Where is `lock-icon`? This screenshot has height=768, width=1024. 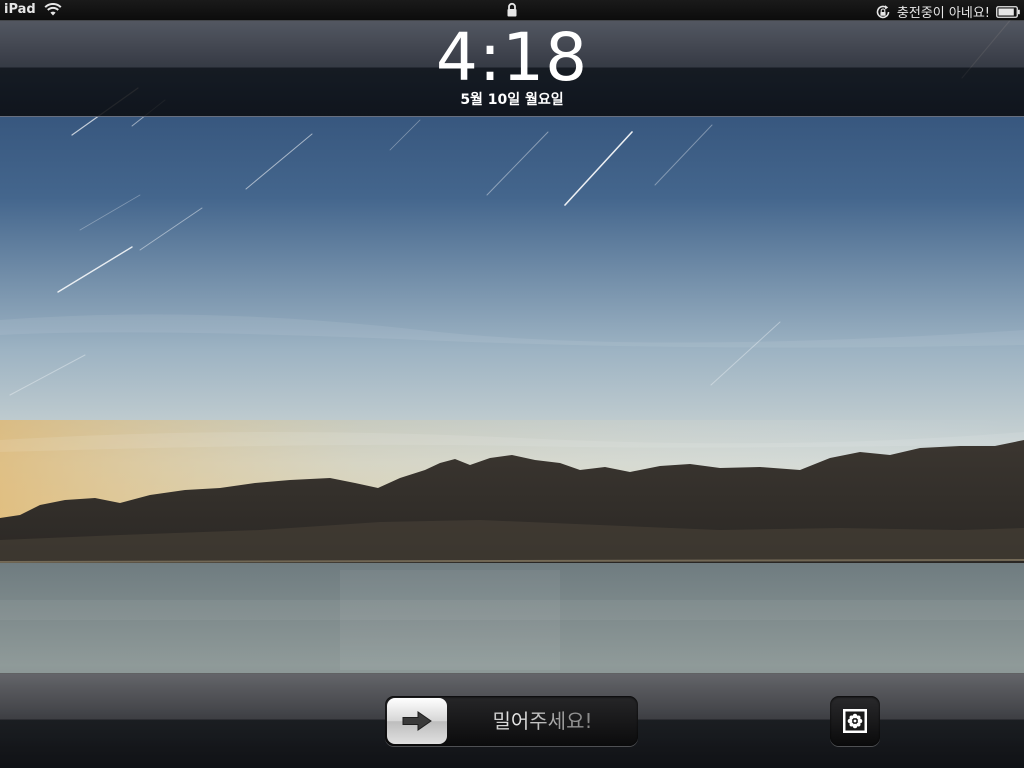 lock-icon is located at coordinates (512, 9).